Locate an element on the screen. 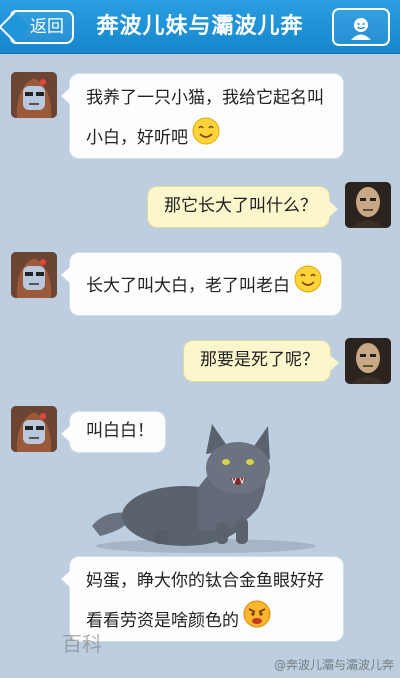 The height and width of the screenshot is (678, 400). message-text: 那要是死了呢？ is located at coordinates (259, 360).